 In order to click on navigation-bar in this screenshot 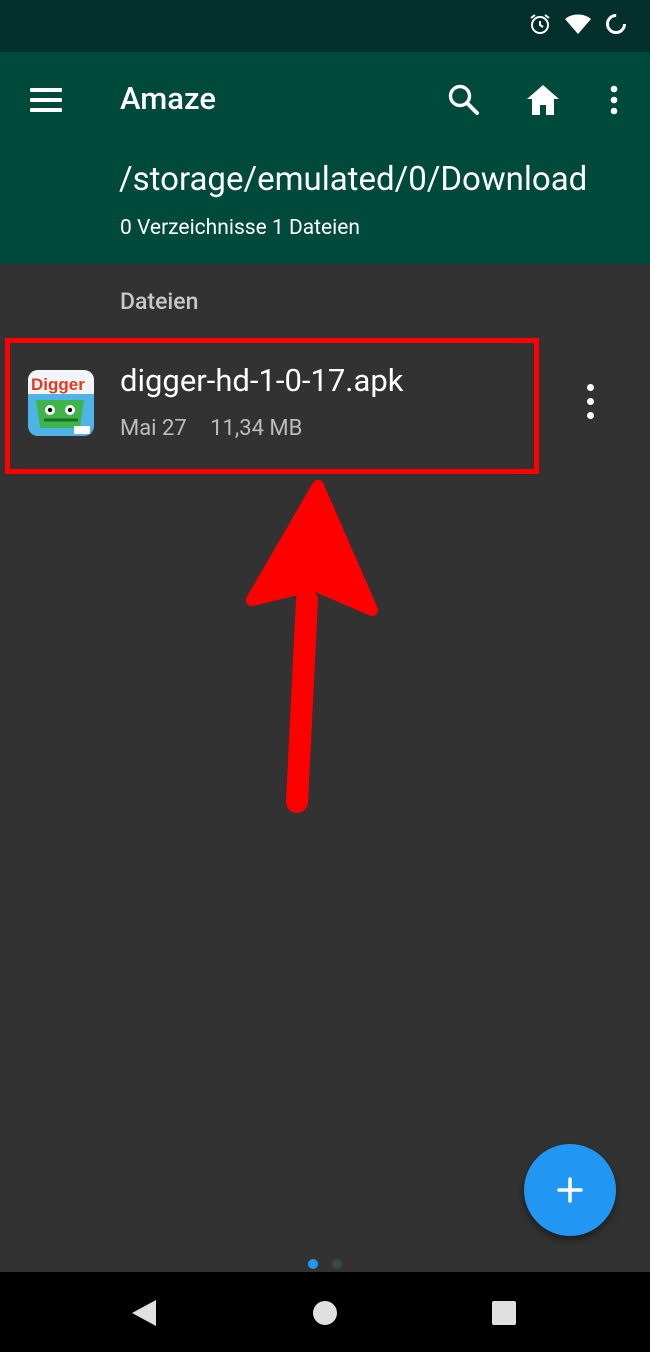, I will do `click(325, 1312)`.